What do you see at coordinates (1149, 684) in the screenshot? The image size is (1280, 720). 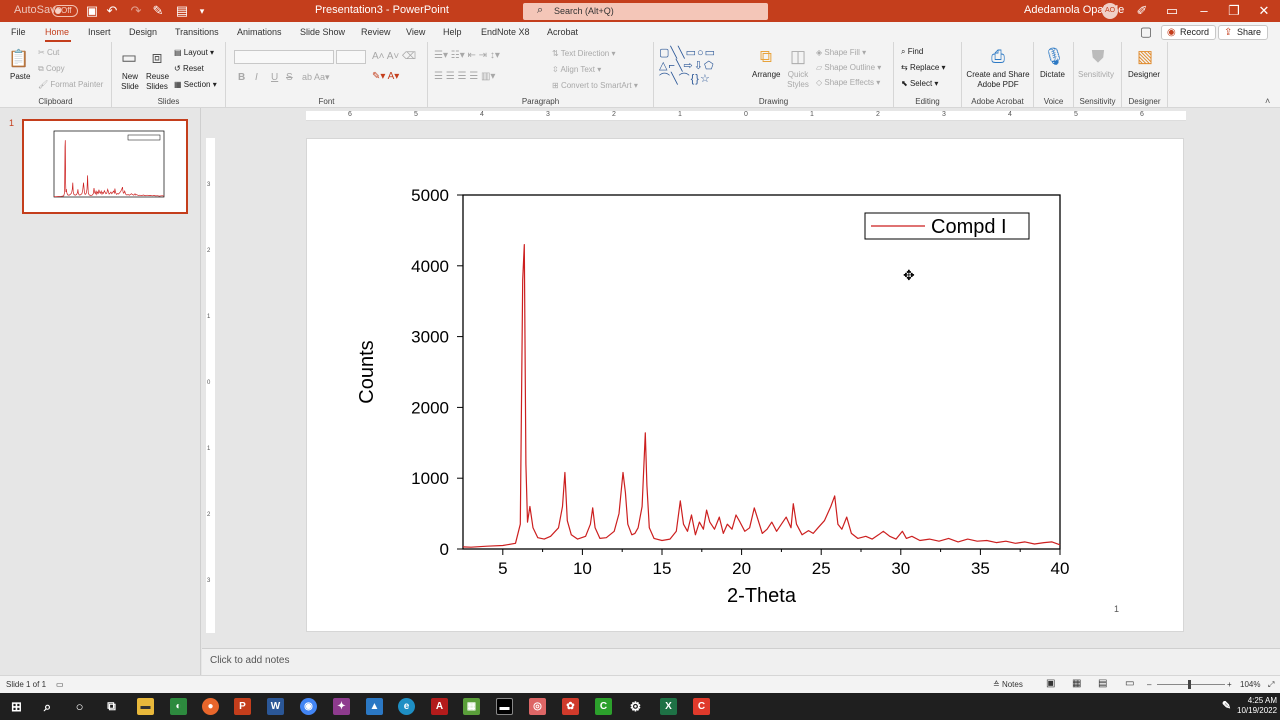 I see `zoom-out-icon: –` at bounding box center [1149, 684].